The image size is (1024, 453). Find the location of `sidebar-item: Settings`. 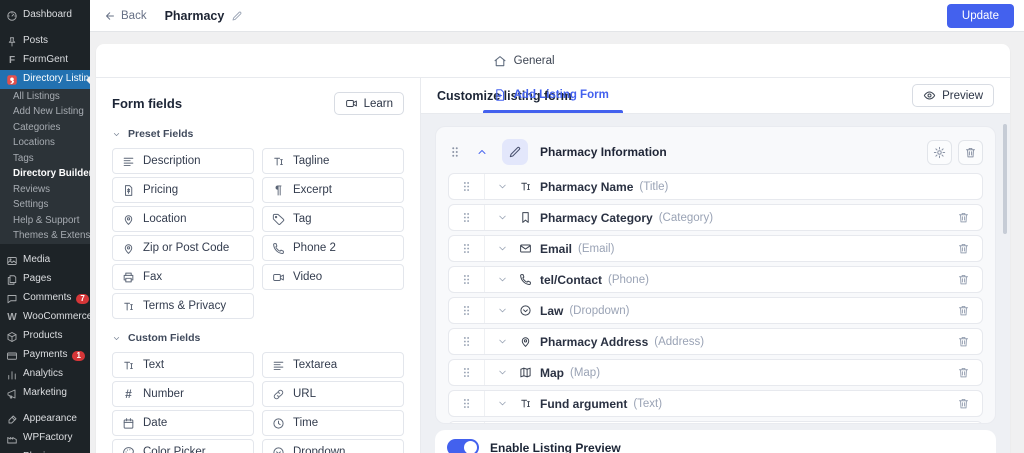

sidebar-item: Settings is located at coordinates (45, 205).